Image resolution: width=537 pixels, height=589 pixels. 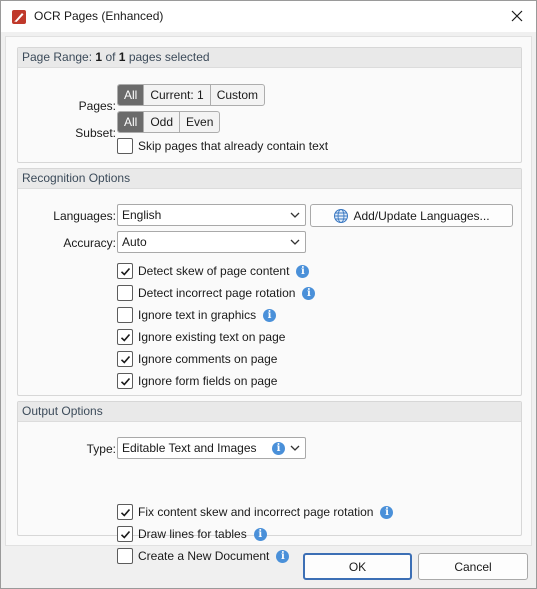 What do you see at coordinates (101, 449) in the screenshot?
I see `type-label: Type:` at bounding box center [101, 449].